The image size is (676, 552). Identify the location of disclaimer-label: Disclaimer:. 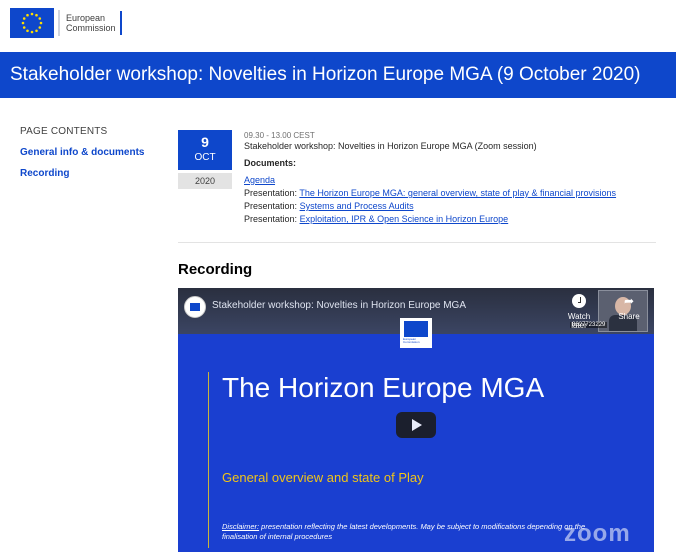
(241, 526).